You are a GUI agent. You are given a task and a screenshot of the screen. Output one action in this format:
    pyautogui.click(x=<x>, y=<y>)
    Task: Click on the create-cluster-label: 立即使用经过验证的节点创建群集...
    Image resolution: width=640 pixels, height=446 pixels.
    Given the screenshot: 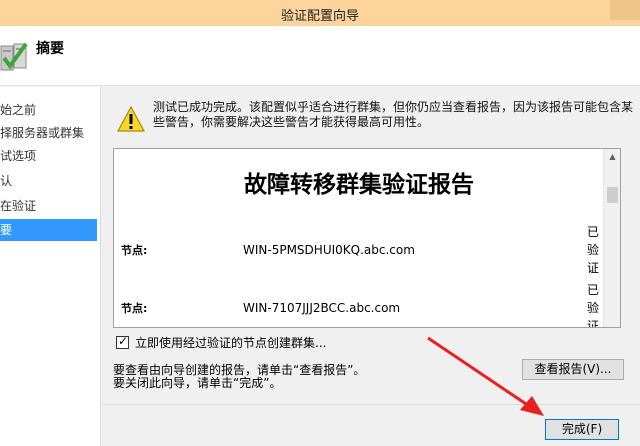 What is the action you would take?
    pyautogui.click(x=231, y=342)
    